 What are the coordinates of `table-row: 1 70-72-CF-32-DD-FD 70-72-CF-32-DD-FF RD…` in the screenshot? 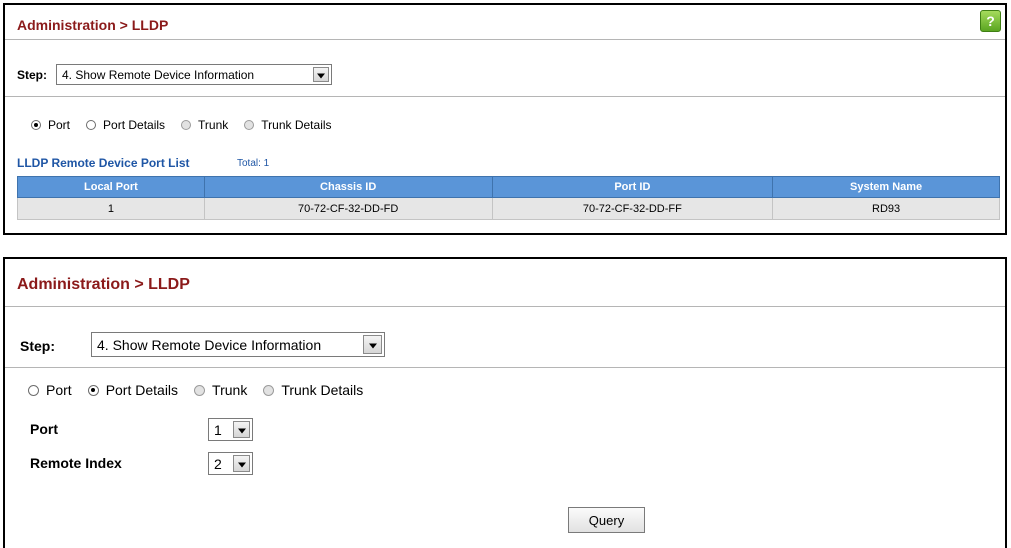 It's located at (508, 208).